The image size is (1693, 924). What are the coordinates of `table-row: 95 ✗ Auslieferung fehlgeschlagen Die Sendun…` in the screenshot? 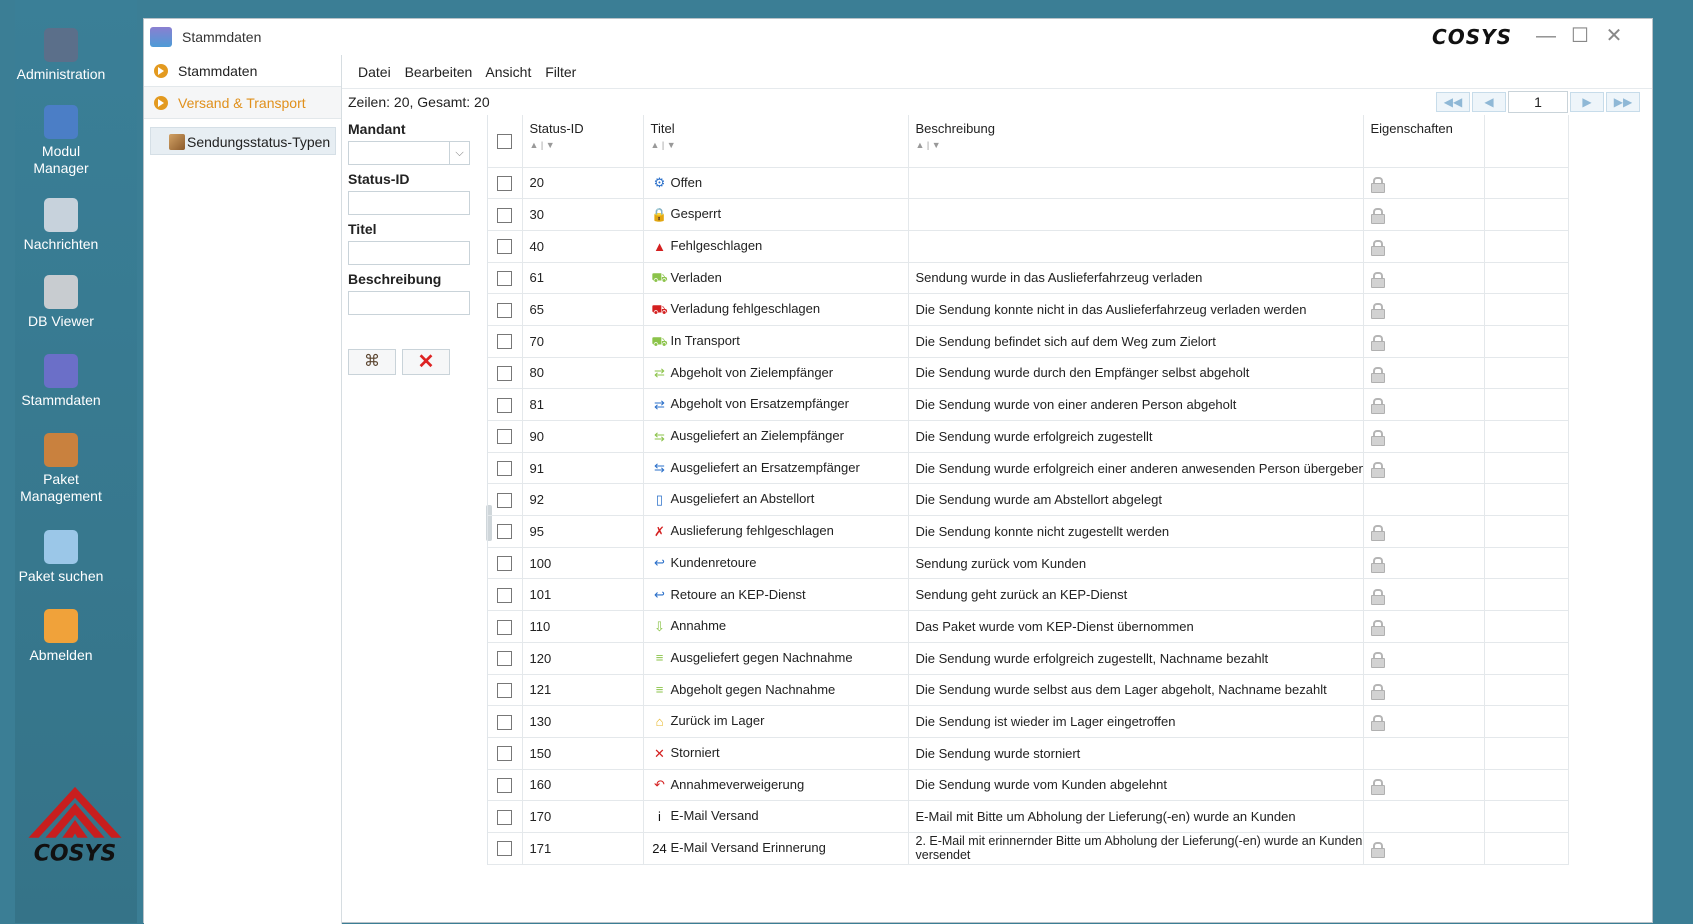 It's located at (1028, 531).